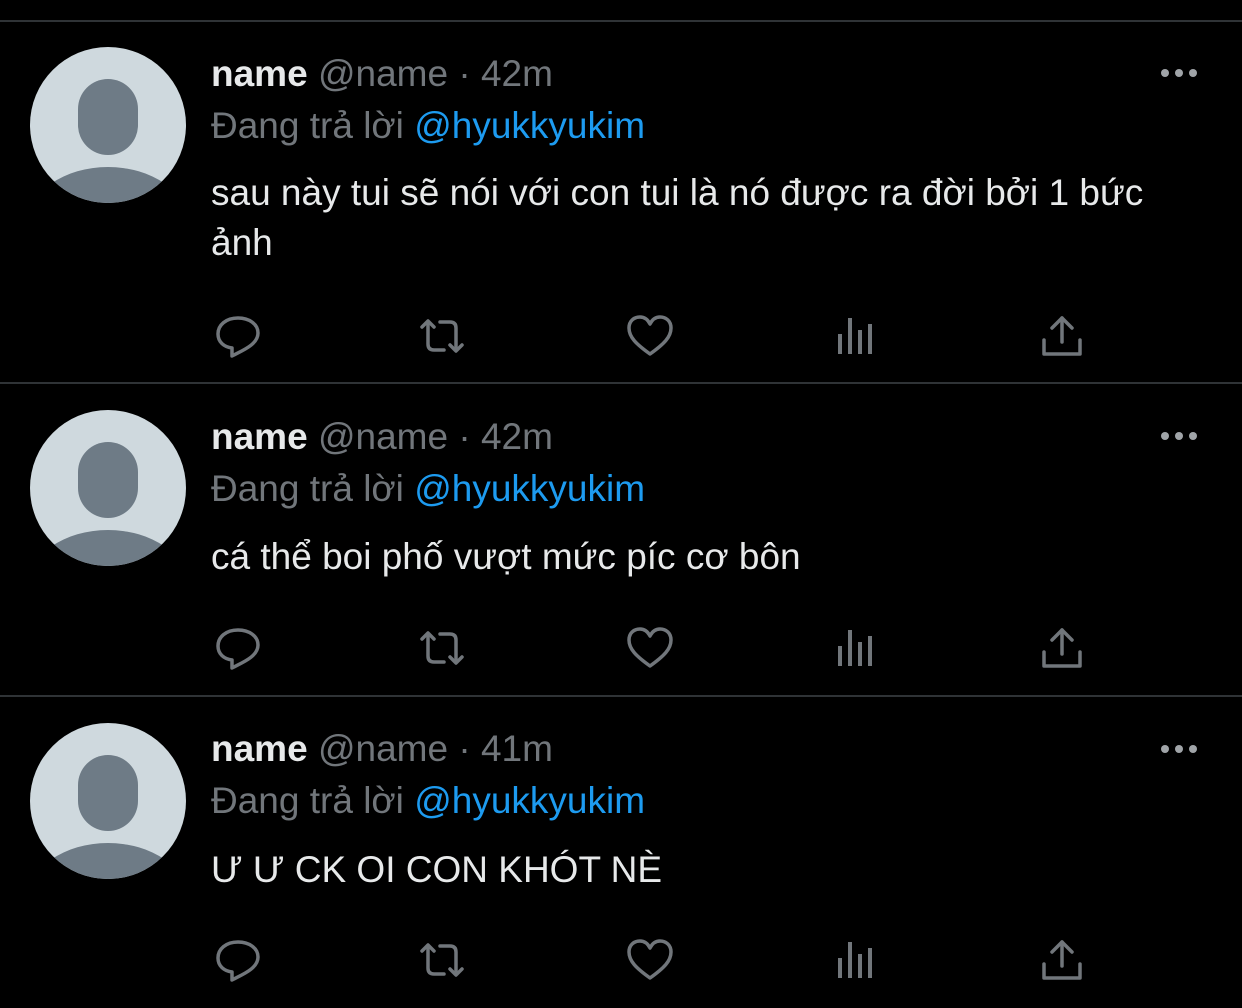 This screenshot has height=1008, width=1242. I want to click on tweet-text: Ư Ư CK OI CON KHÓT NÈ, so click(437, 869).